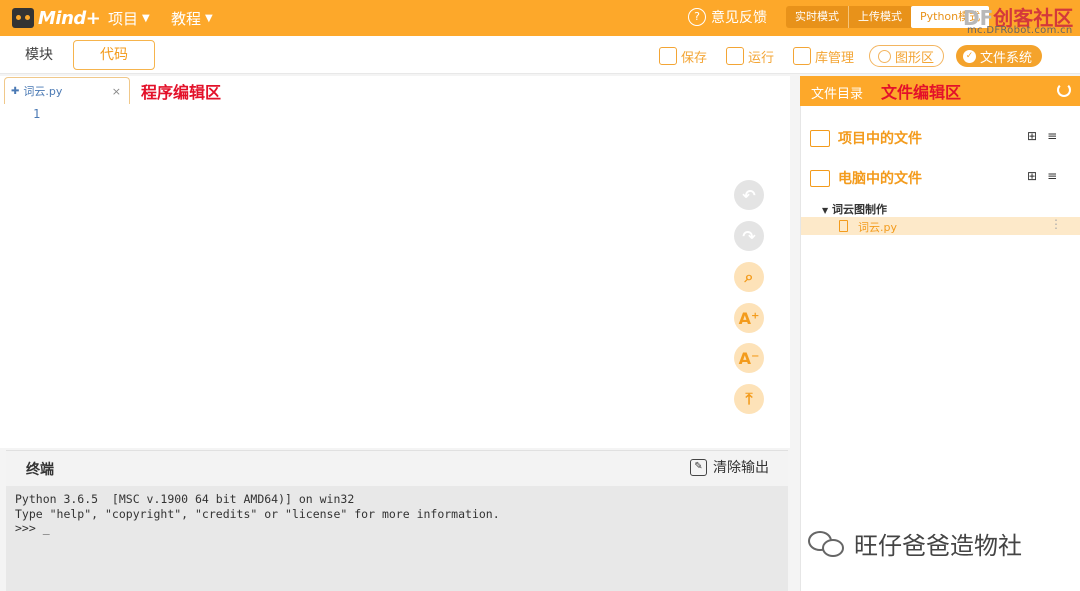  I want to click on line-number: 1, so click(37, 114).